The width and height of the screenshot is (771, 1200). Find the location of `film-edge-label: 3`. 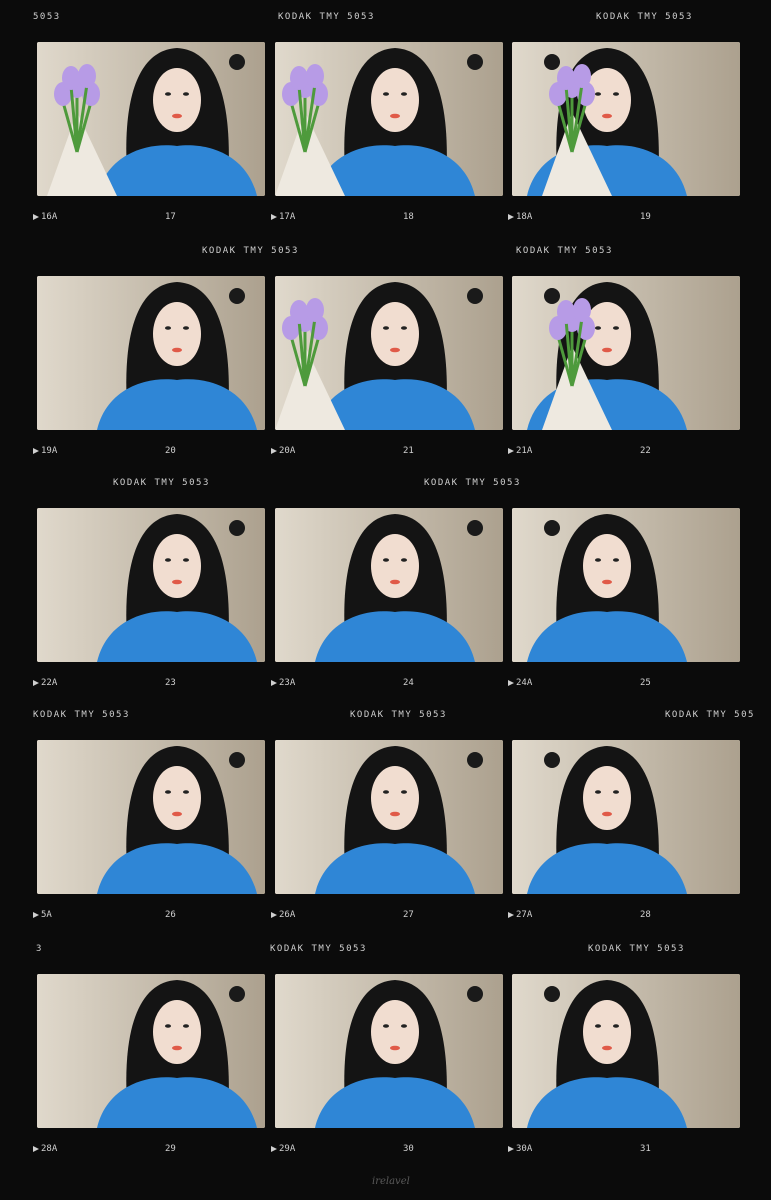

film-edge-label: 3 is located at coordinates (39, 949).